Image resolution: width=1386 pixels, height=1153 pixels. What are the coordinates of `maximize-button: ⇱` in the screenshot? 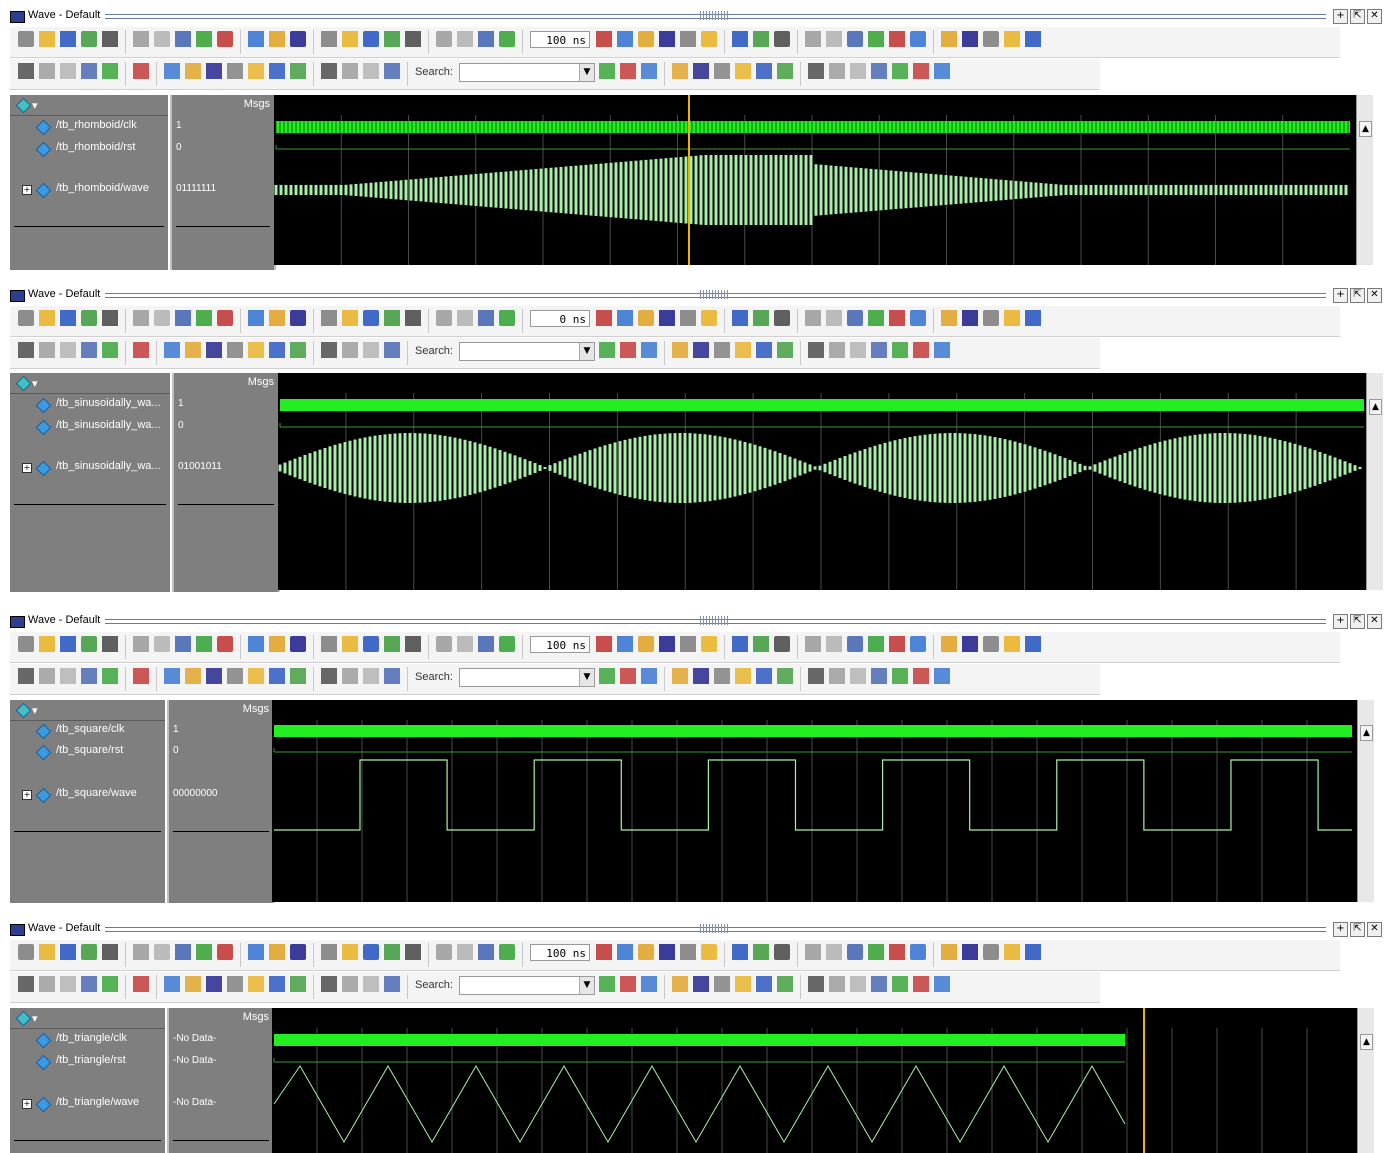 It's located at (1357, 929).